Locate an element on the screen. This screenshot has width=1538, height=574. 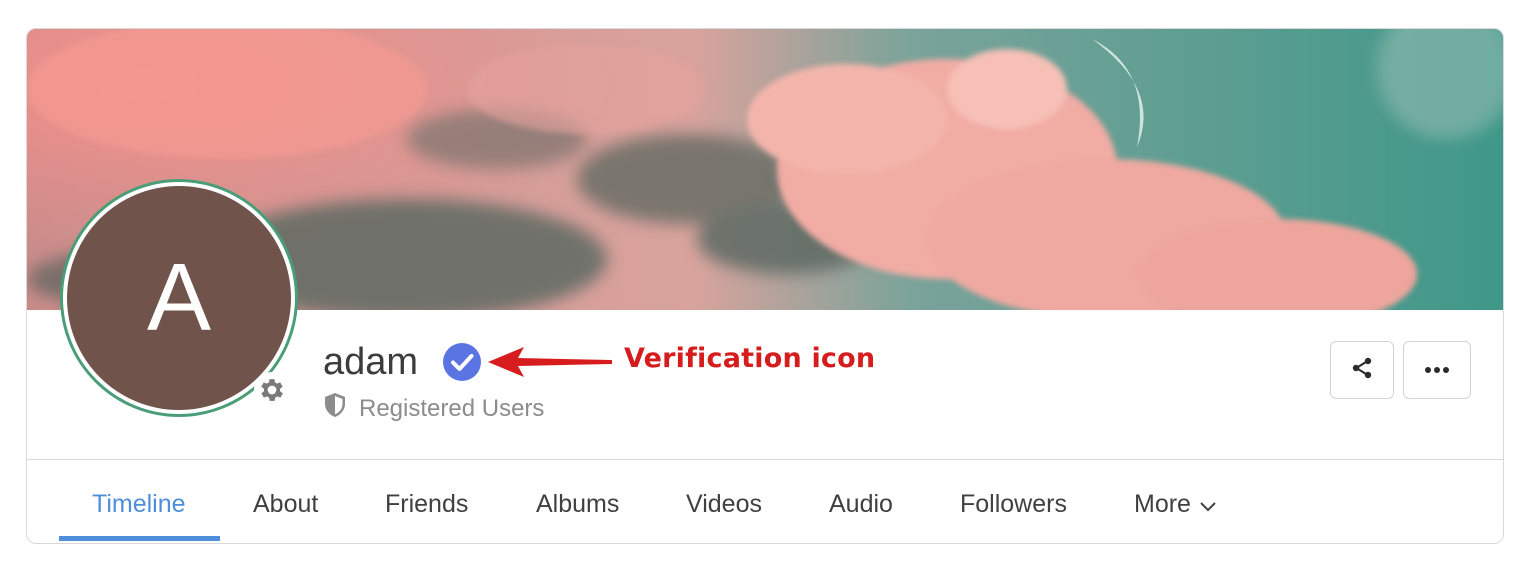
tab-about: About is located at coordinates (285, 504).